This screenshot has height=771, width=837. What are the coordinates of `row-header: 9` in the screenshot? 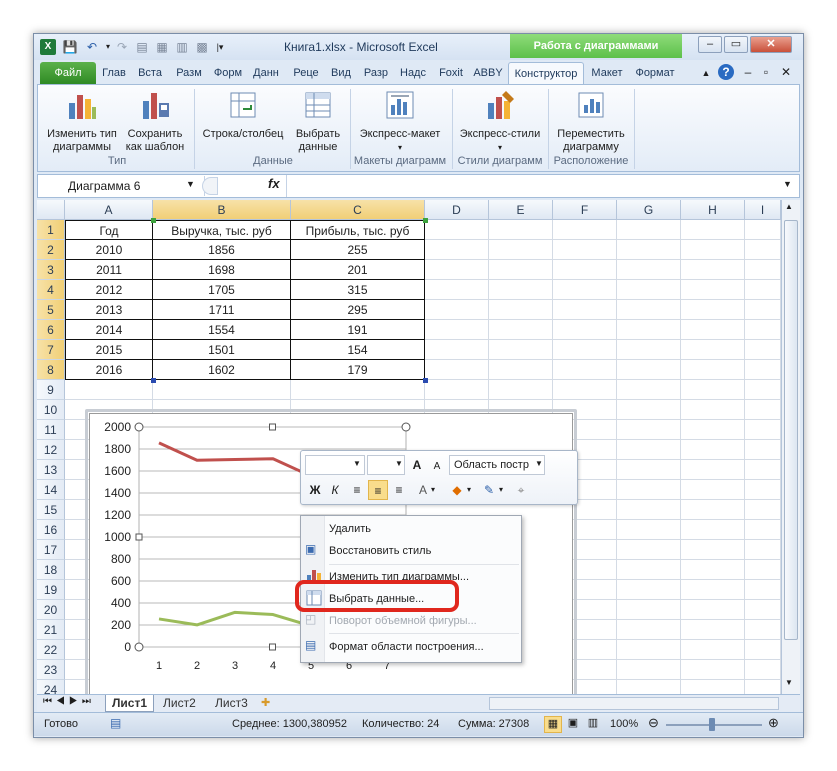 It's located at (51, 390).